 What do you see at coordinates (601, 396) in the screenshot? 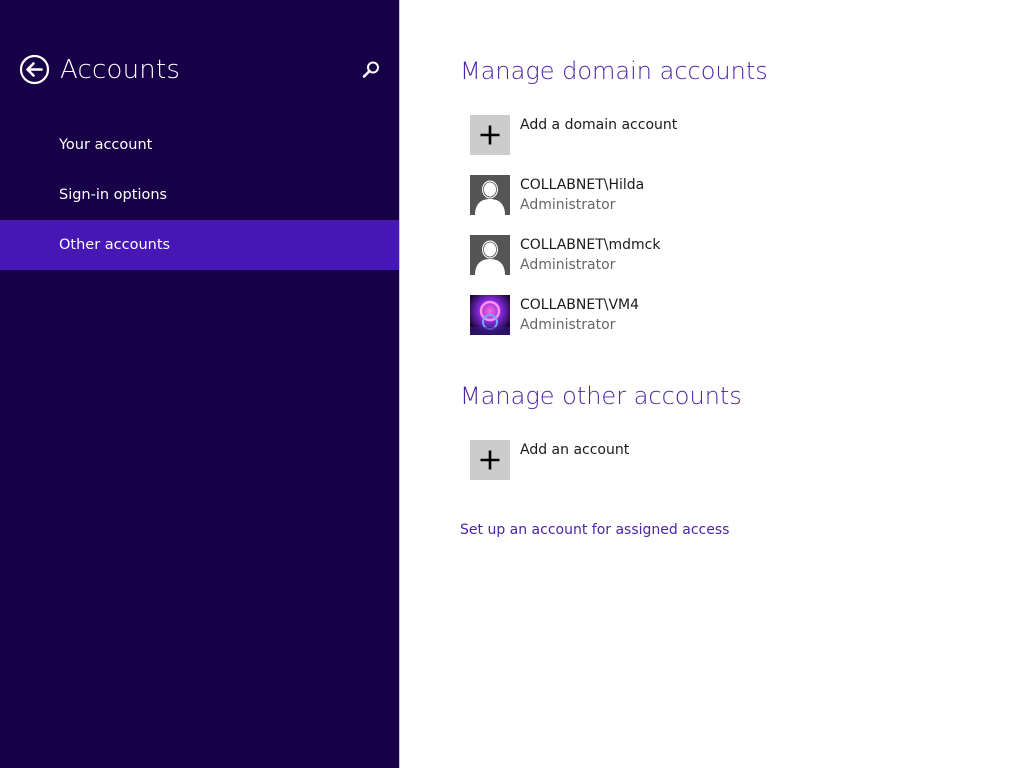
I see `other-section-title: Manage other accounts` at bounding box center [601, 396].